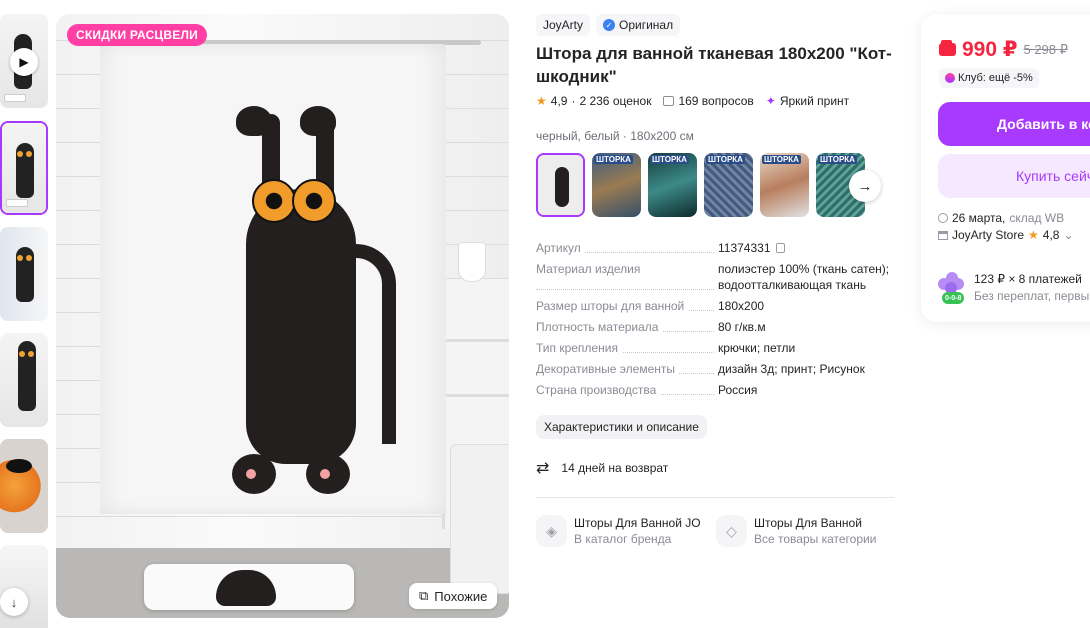 The image size is (1090, 628). Describe the element at coordinates (607, 369) in the screenshot. I see `spec-key: Декоративные элементы` at that location.